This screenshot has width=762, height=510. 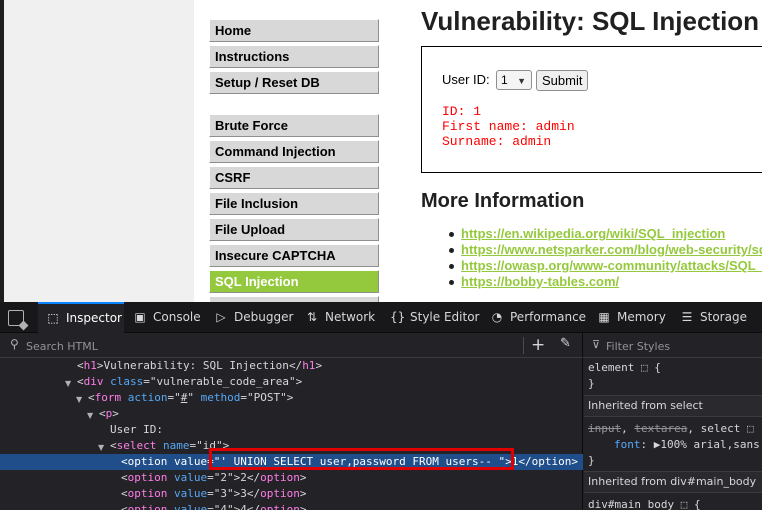 I want to click on filter-icon: ⊽, so click(x=596, y=344).